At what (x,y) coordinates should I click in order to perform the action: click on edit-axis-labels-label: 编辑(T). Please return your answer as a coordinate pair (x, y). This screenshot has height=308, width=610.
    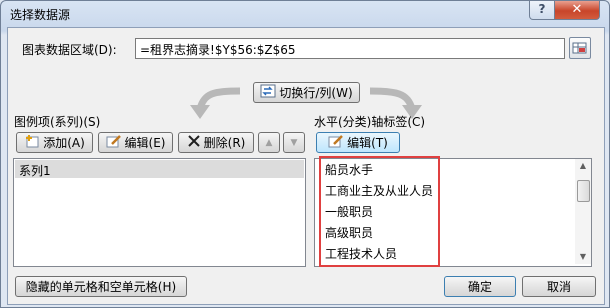
    Looking at the image, I should click on (367, 143).